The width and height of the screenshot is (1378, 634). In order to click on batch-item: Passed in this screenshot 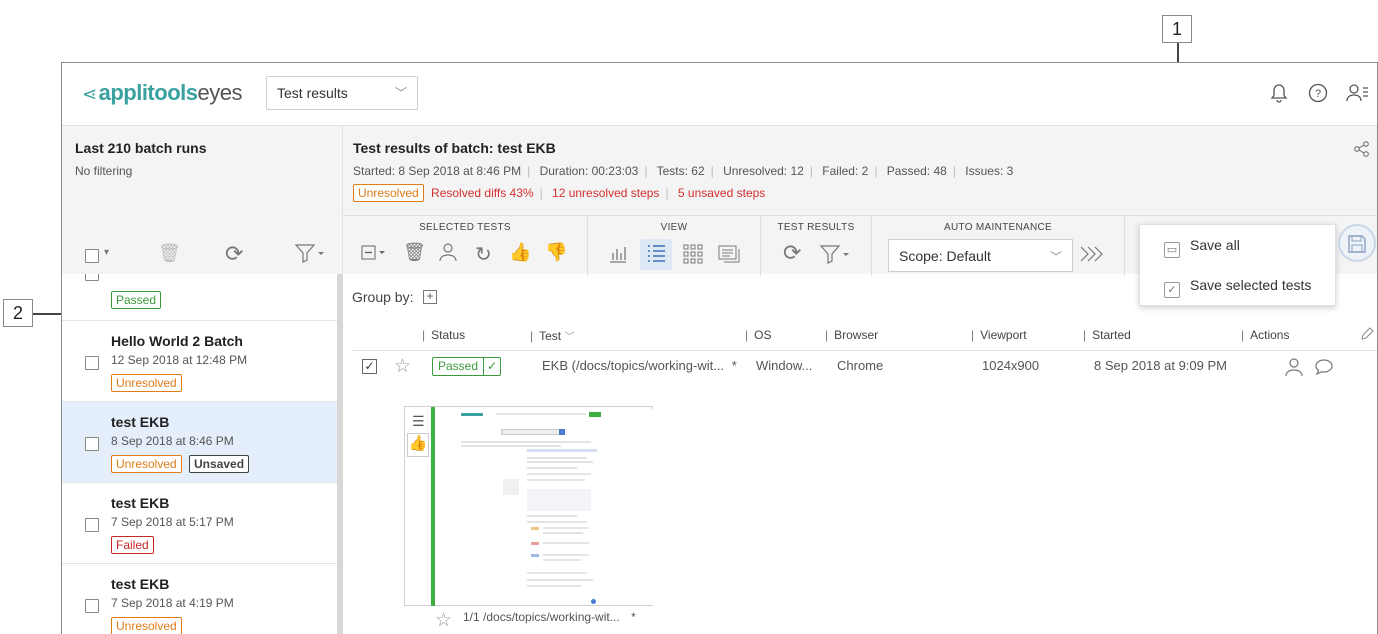, I will do `click(199, 297)`.